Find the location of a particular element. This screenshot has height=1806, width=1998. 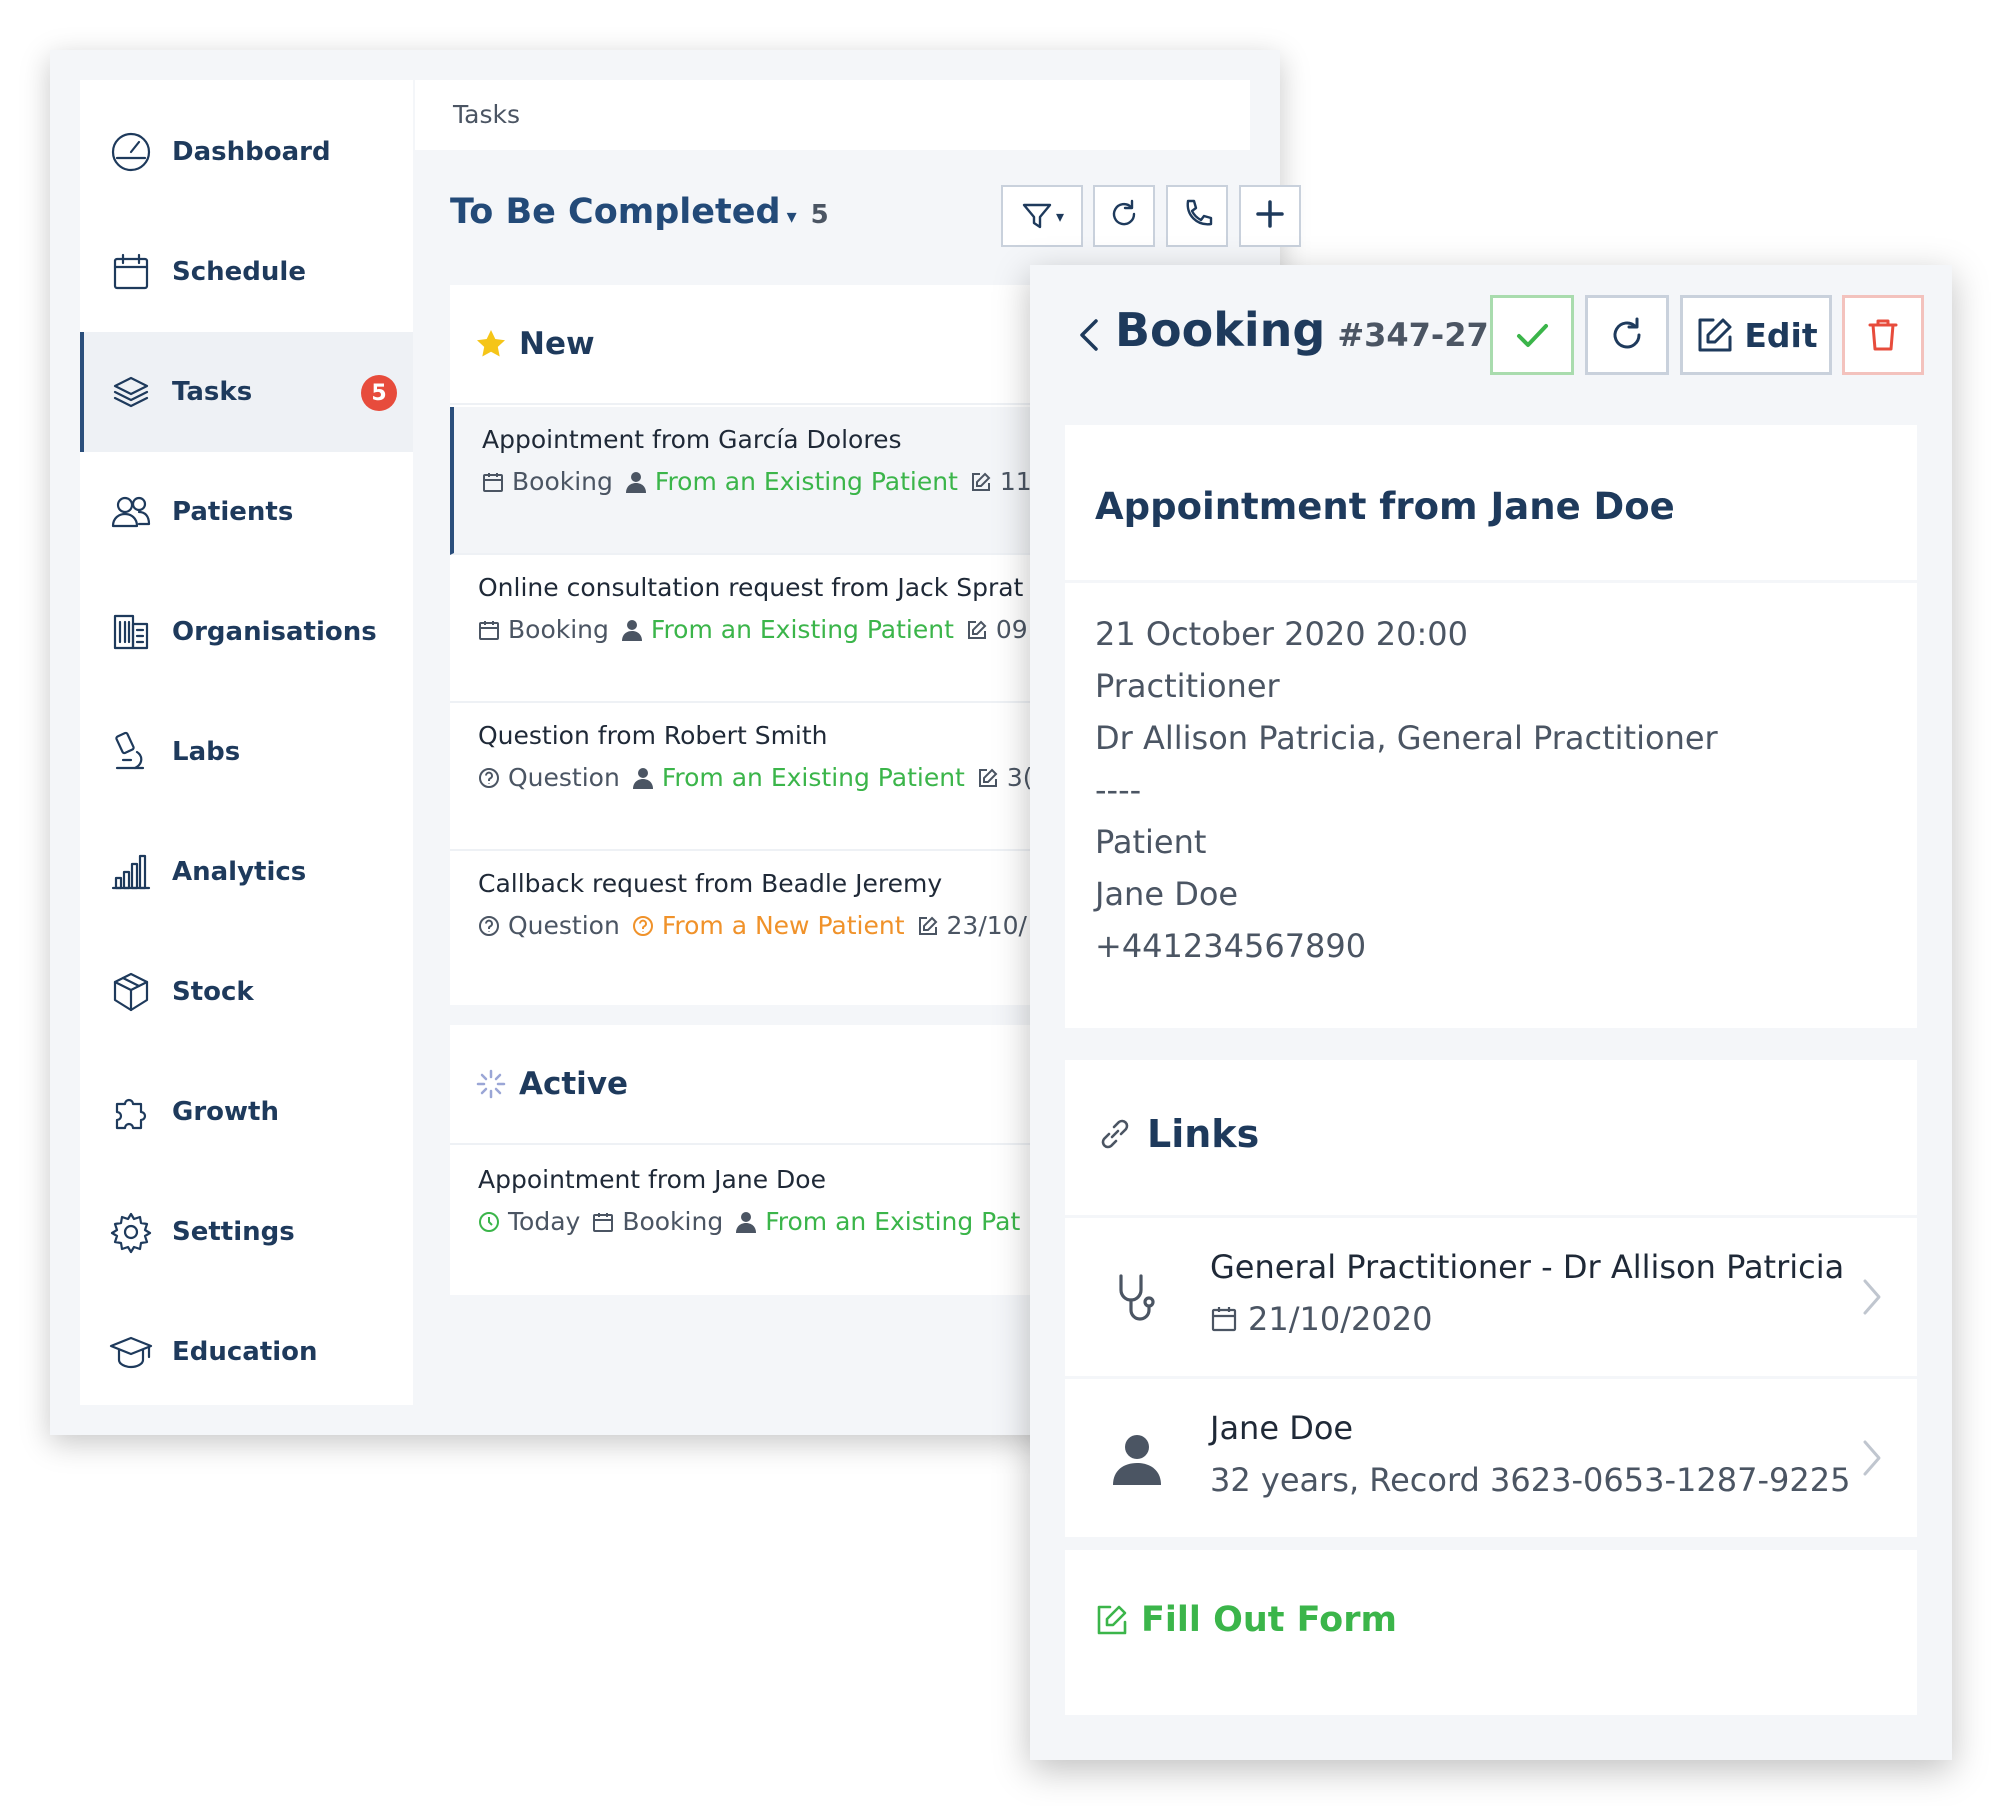

add-task-button is located at coordinates (1270, 216).